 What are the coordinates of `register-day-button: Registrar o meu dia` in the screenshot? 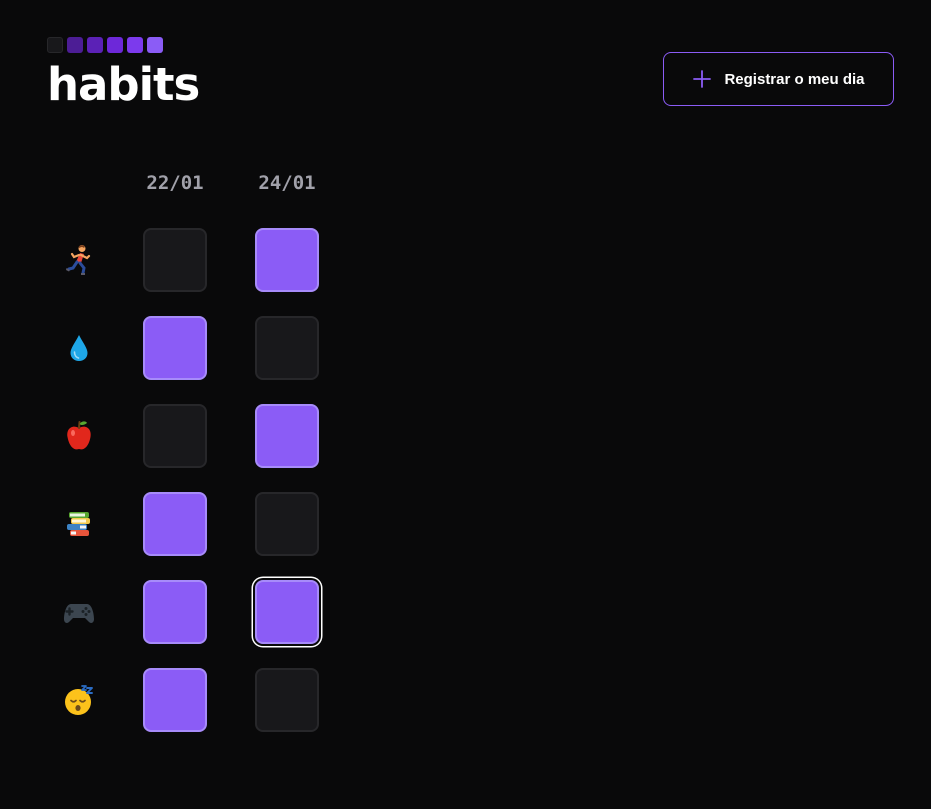 It's located at (778, 79).